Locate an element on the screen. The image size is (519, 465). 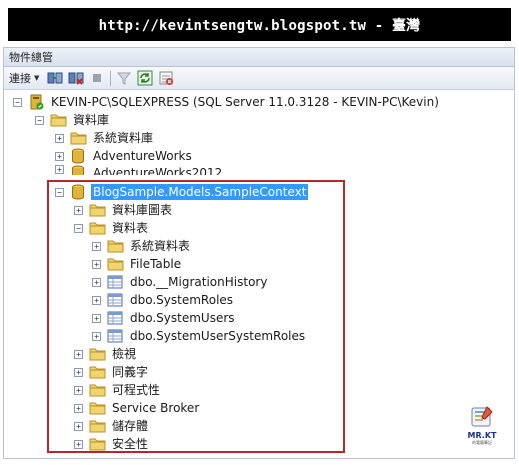
tree-node-system-tables: + 系統資料表 is located at coordinates (142, 246).